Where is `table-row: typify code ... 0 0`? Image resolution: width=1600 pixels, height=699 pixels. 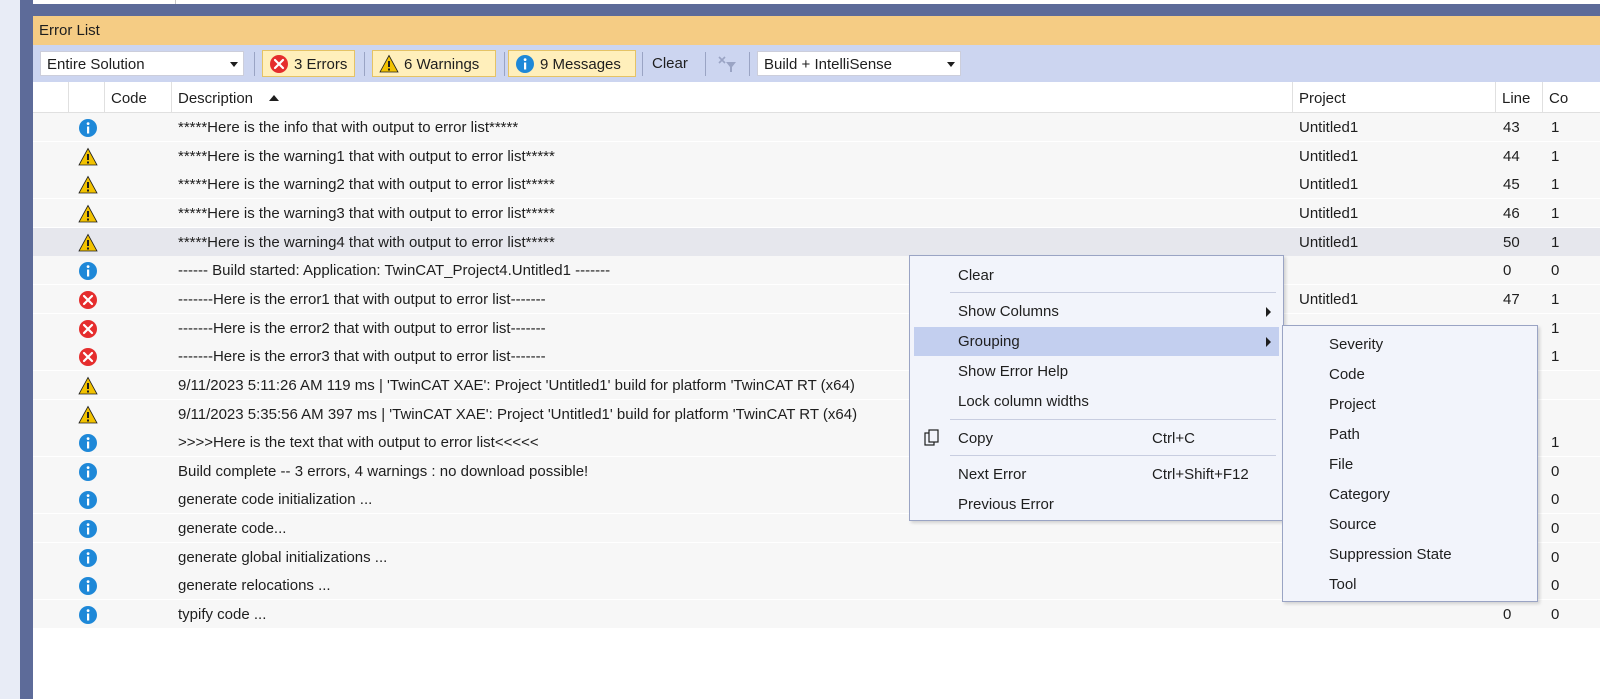
table-row: typify code ... 0 0 is located at coordinates (816, 614).